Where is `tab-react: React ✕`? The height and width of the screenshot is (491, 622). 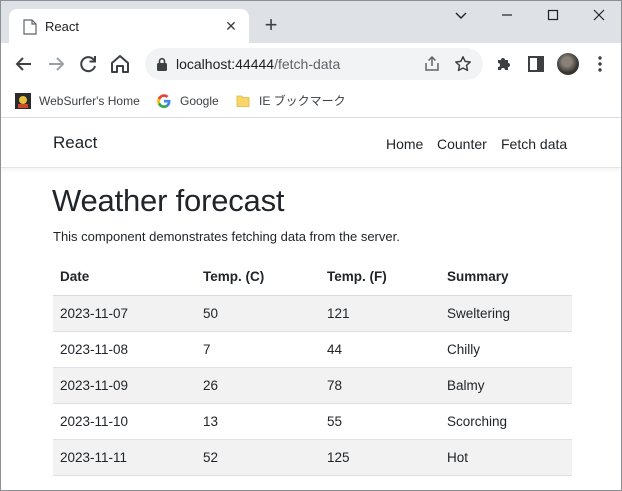
tab-react: React ✕ is located at coordinates (129, 26).